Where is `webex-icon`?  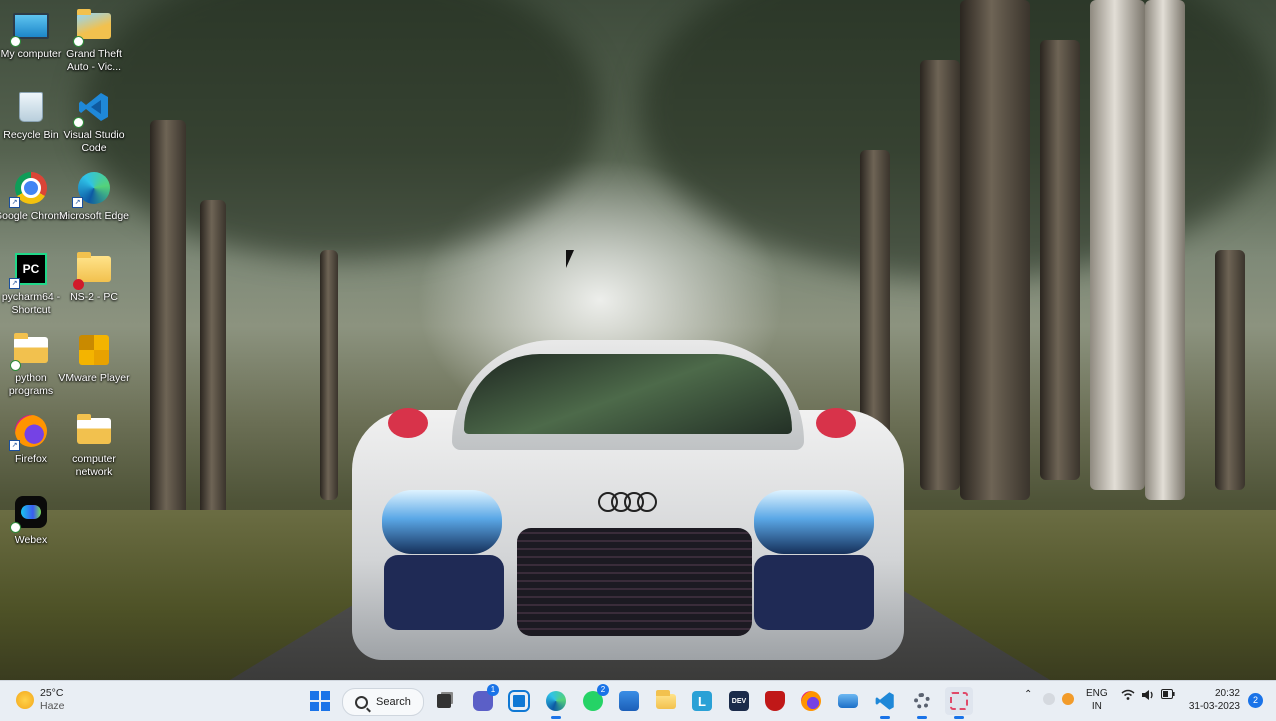
webex-icon is located at coordinates (29, 513).